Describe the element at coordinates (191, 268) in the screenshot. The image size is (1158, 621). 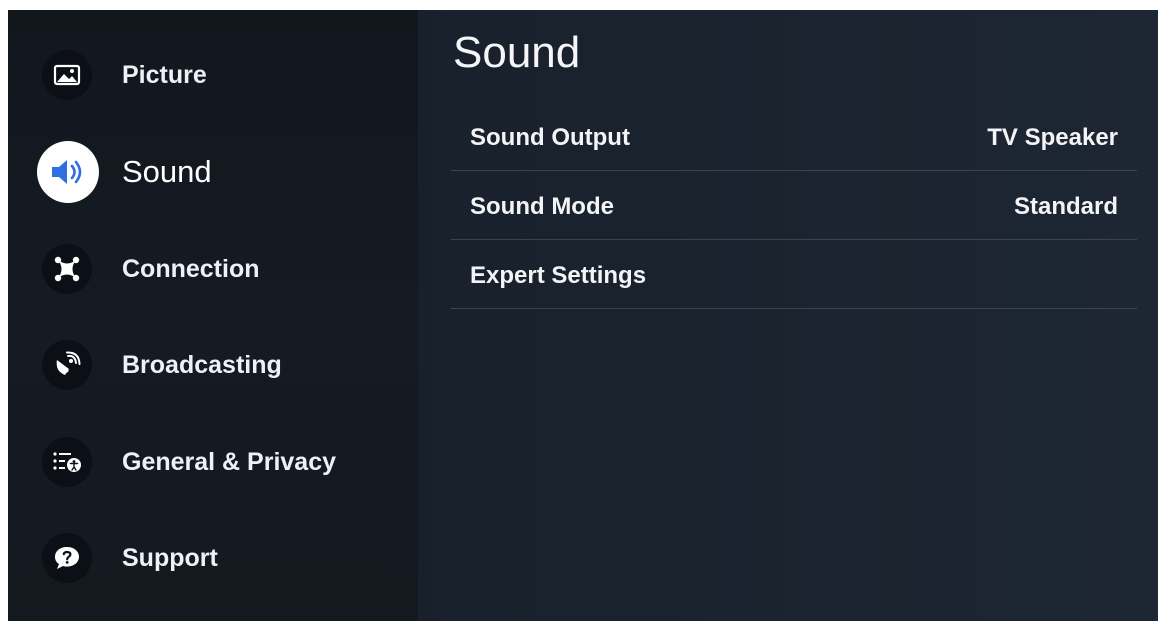
I see `sidebar-item-label: Connection` at that location.